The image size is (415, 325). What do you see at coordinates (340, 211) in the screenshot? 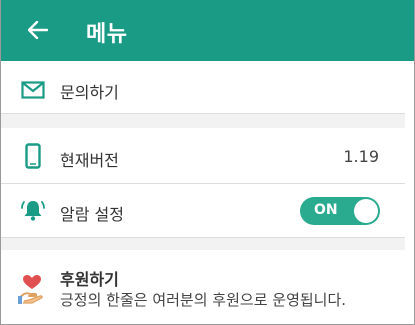
I see `alarm-toggle: ON` at bounding box center [340, 211].